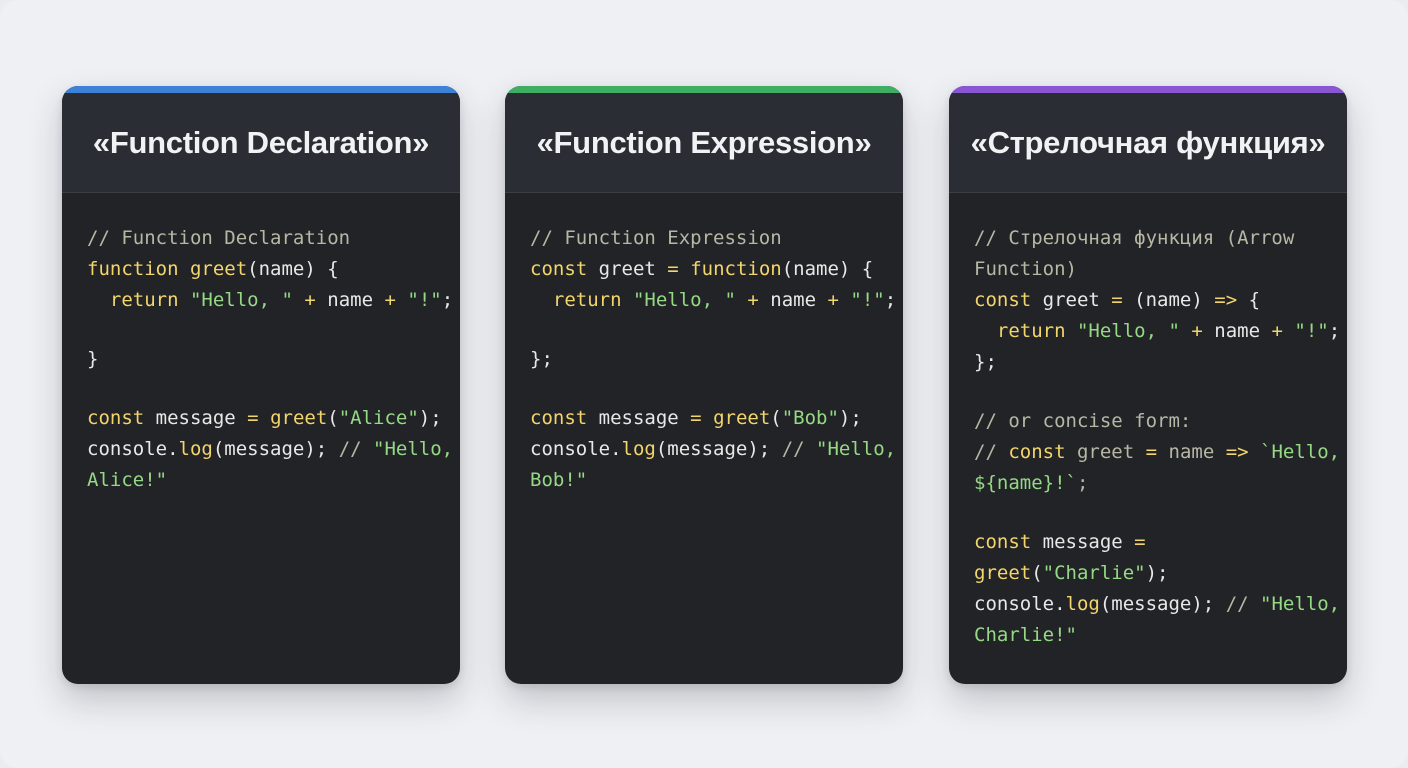  What do you see at coordinates (266, 359) in the screenshot?
I see `code-line: }` at bounding box center [266, 359].